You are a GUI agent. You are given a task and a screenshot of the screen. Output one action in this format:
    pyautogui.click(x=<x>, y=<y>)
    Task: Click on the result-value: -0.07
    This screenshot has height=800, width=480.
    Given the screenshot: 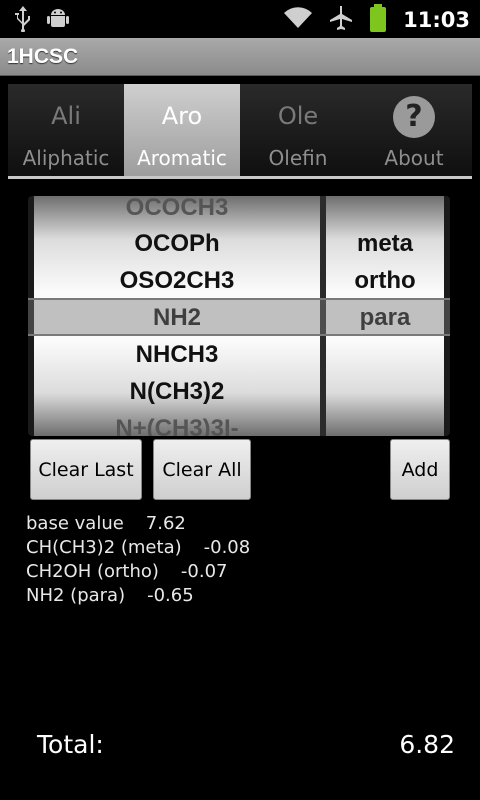 What is the action you would take?
    pyautogui.click(x=204, y=571)
    